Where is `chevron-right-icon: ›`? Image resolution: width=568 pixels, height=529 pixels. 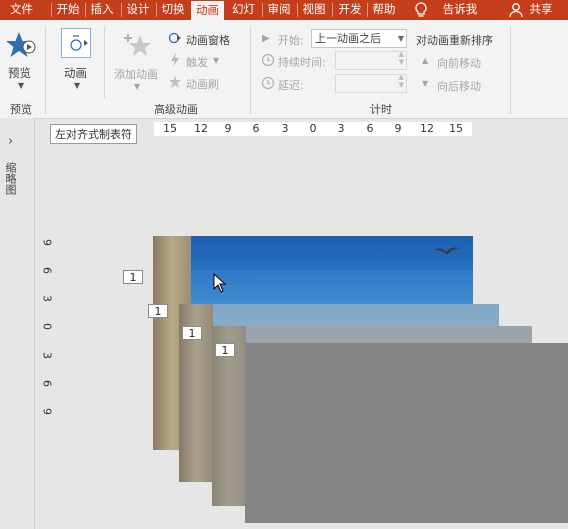
chevron-right-icon: › is located at coordinates (10, 141).